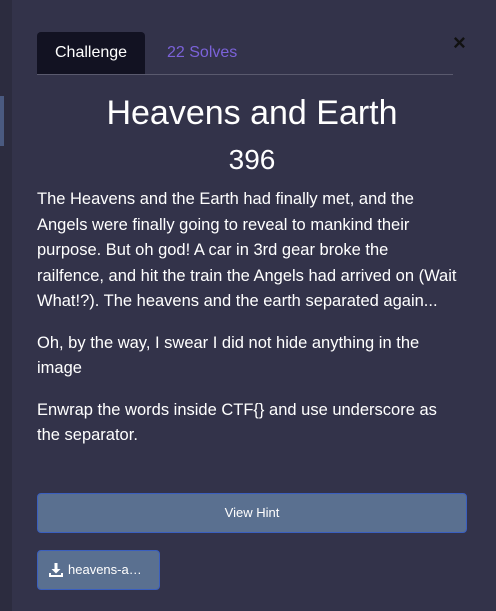  I want to click on close-button: ×, so click(459, 43).